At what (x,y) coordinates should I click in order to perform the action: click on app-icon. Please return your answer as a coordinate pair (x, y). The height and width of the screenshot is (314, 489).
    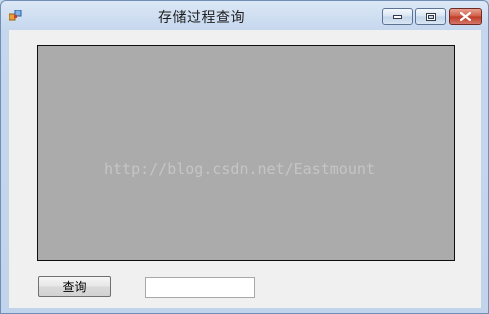
    Looking at the image, I should click on (15, 15).